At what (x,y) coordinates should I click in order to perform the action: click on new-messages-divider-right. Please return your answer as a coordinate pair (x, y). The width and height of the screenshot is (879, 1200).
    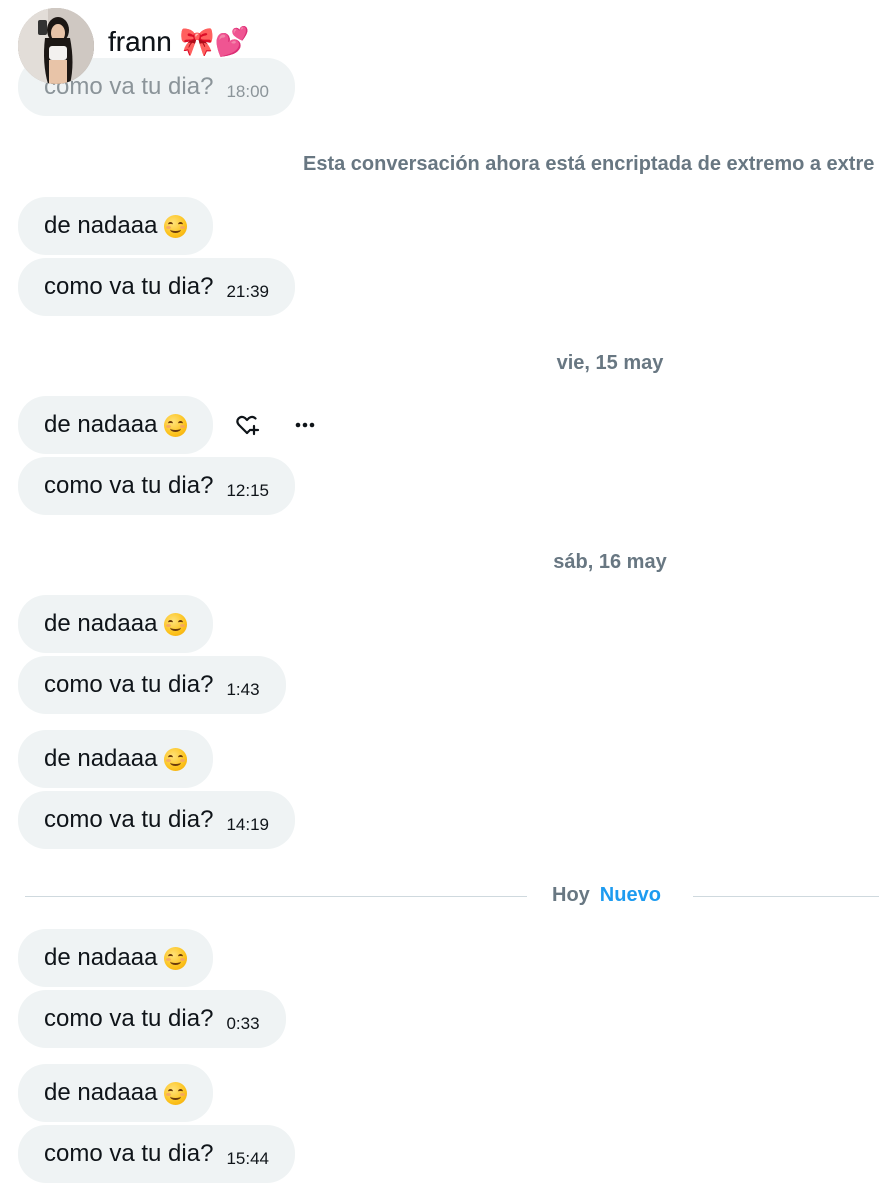
    Looking at the image, I should click on (786, 896).